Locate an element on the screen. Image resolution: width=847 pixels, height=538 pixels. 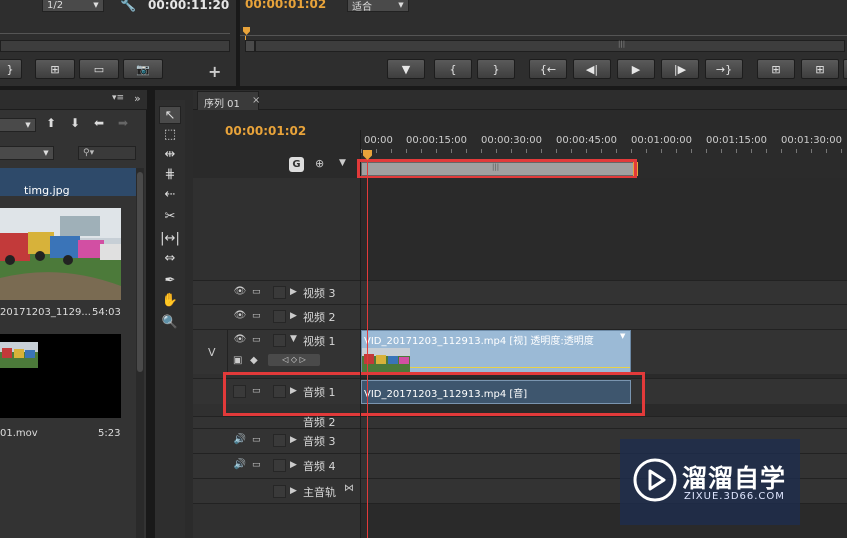
step-back-button: ◀| is located at coordinates (592, 69).